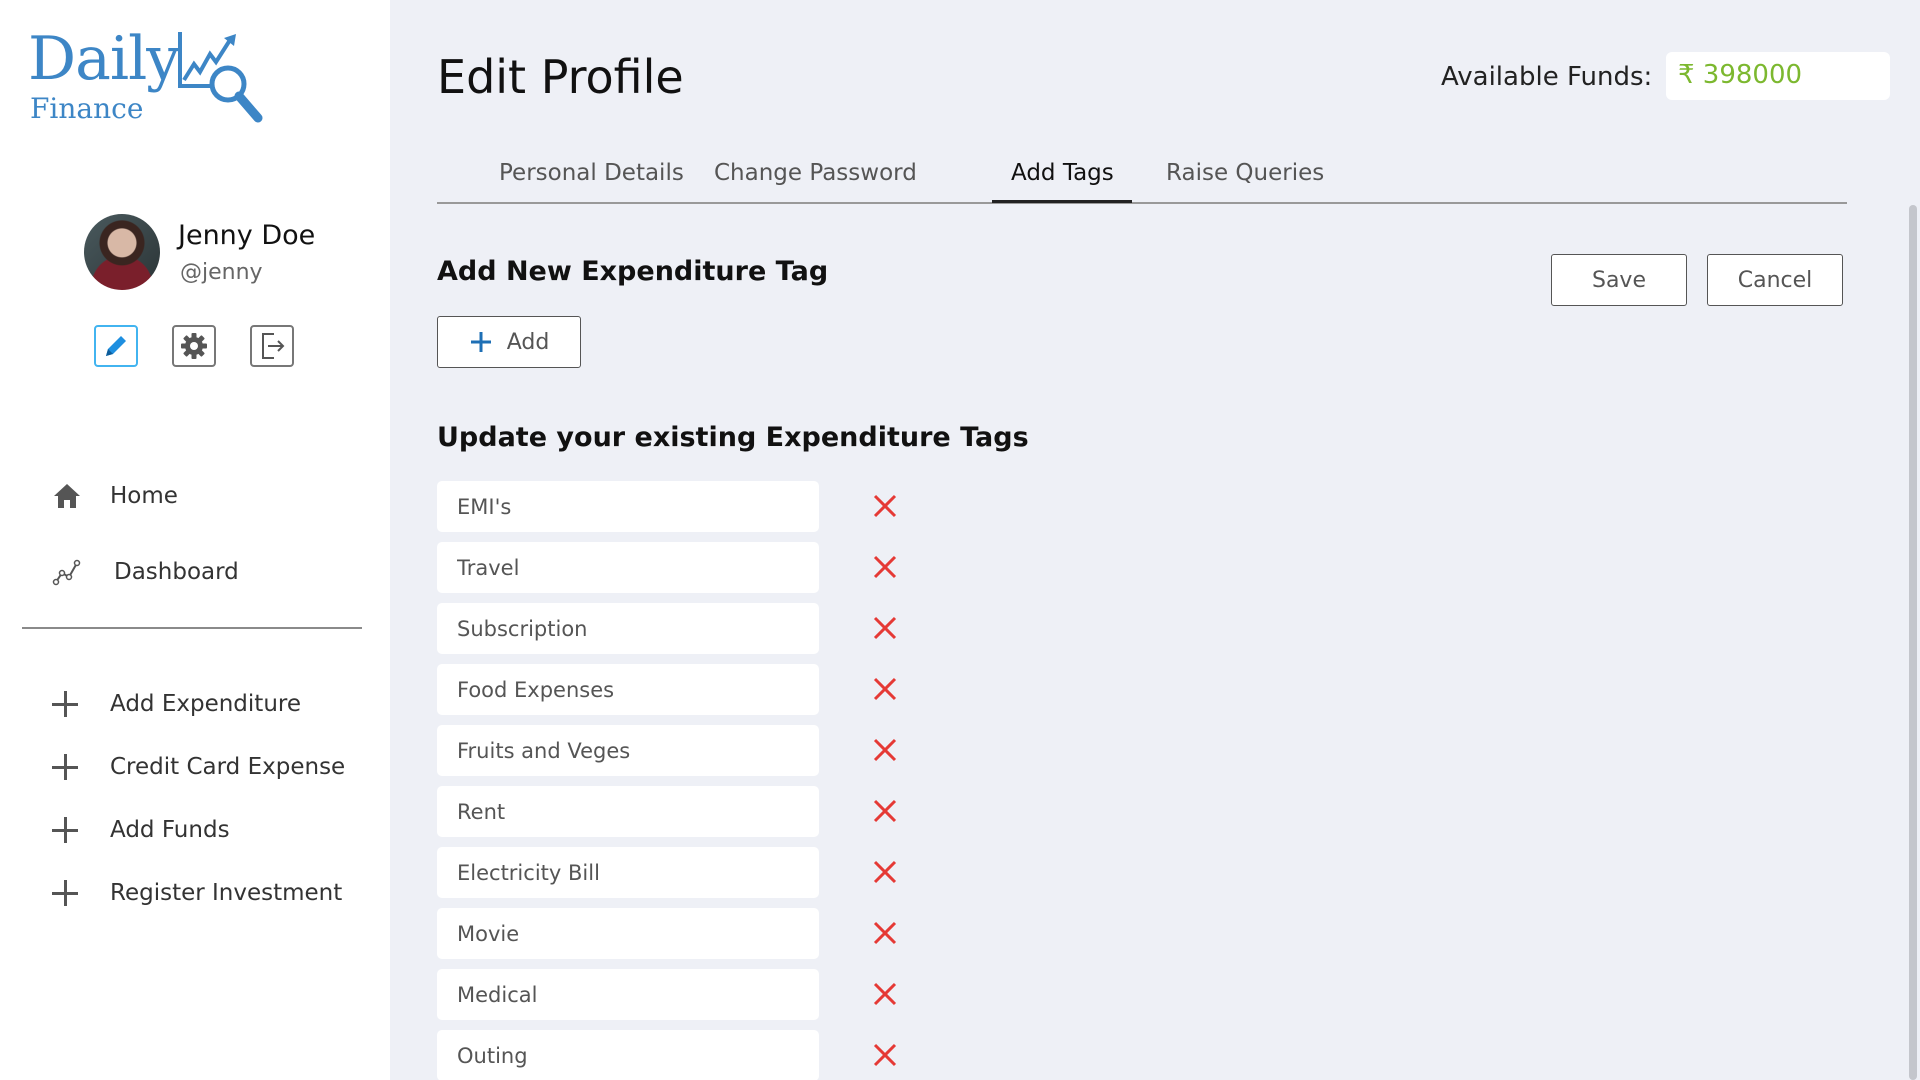 Image resolution: width=1920 pixels, height=1080 pixels. What do you see at coordinates (1775, 280) in the screenshot?
I see `cancel-button: Cancel` at bounding box center [1775, 280].